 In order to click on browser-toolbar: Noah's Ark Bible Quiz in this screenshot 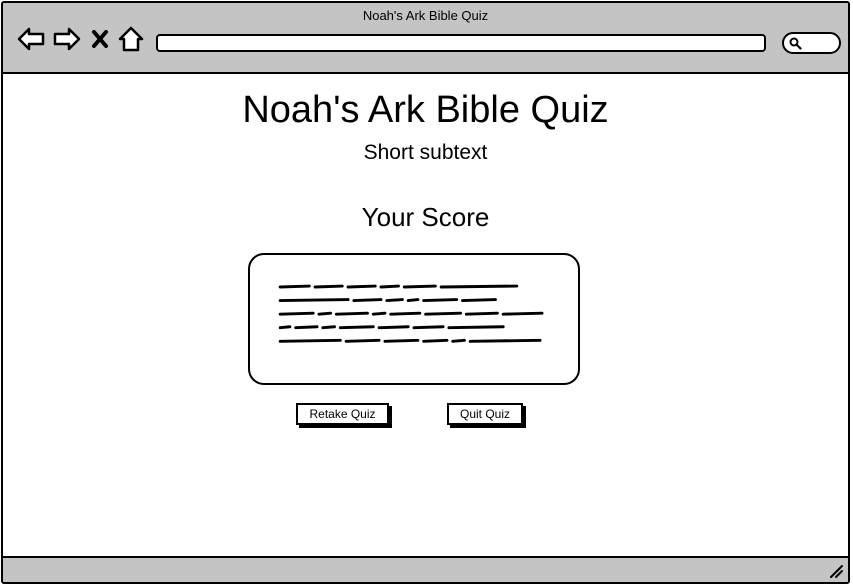, I will do `click(425, 38)`.